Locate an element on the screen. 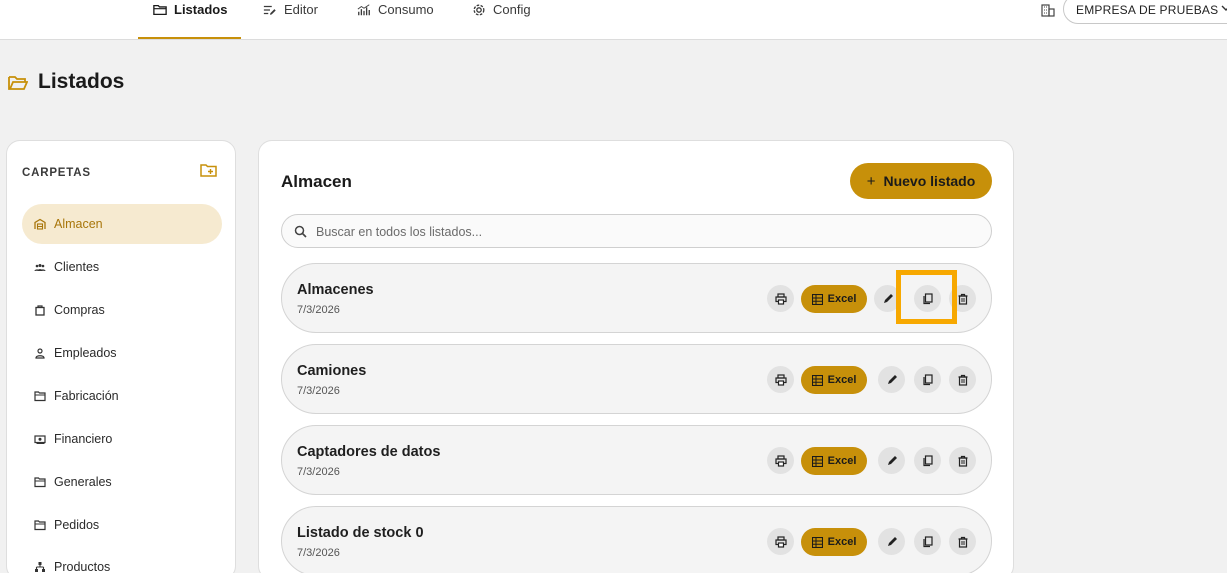  new-listado-button: + Nuevo listado is located at coordinates (921, 181).